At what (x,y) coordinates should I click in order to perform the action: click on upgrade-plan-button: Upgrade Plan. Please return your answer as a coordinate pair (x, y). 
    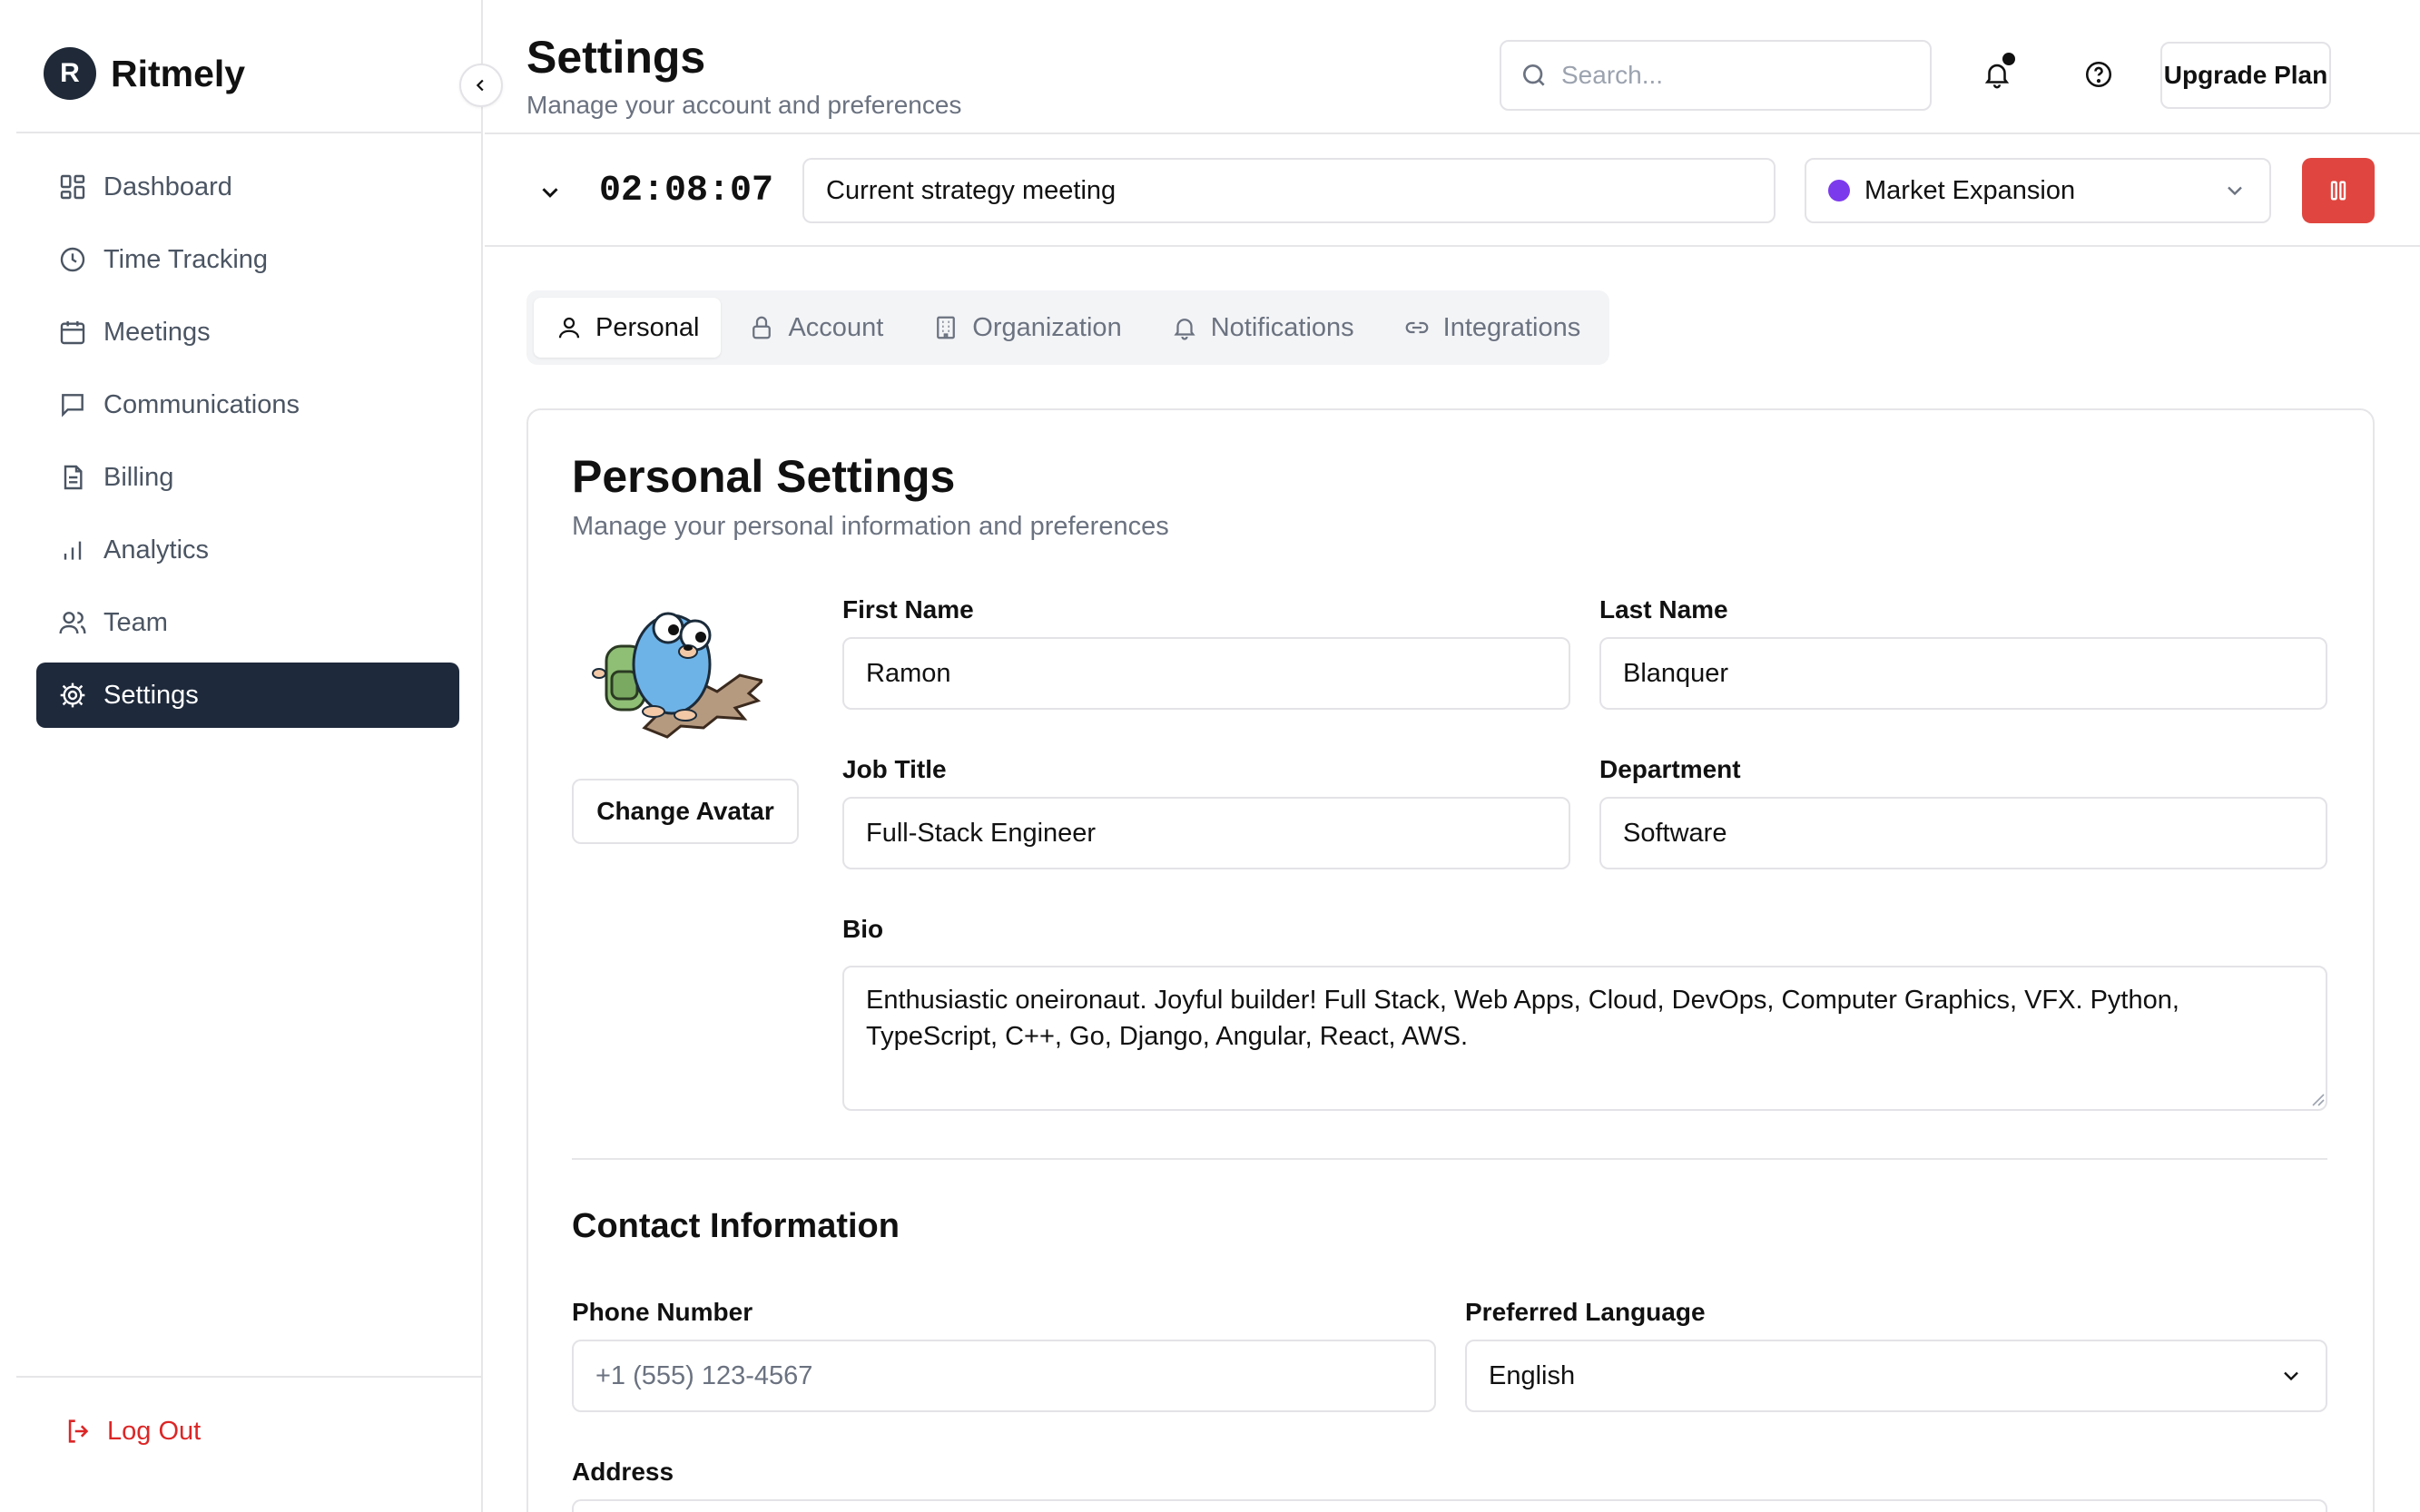
    Looking at the image, I should click on (2245, 75).